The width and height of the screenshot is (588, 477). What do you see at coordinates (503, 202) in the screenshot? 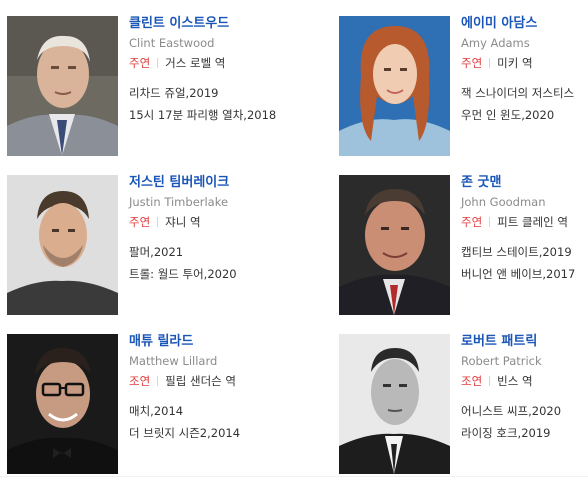
I see `actor-name-english: John Goodman` at bounding box center [503, 202].